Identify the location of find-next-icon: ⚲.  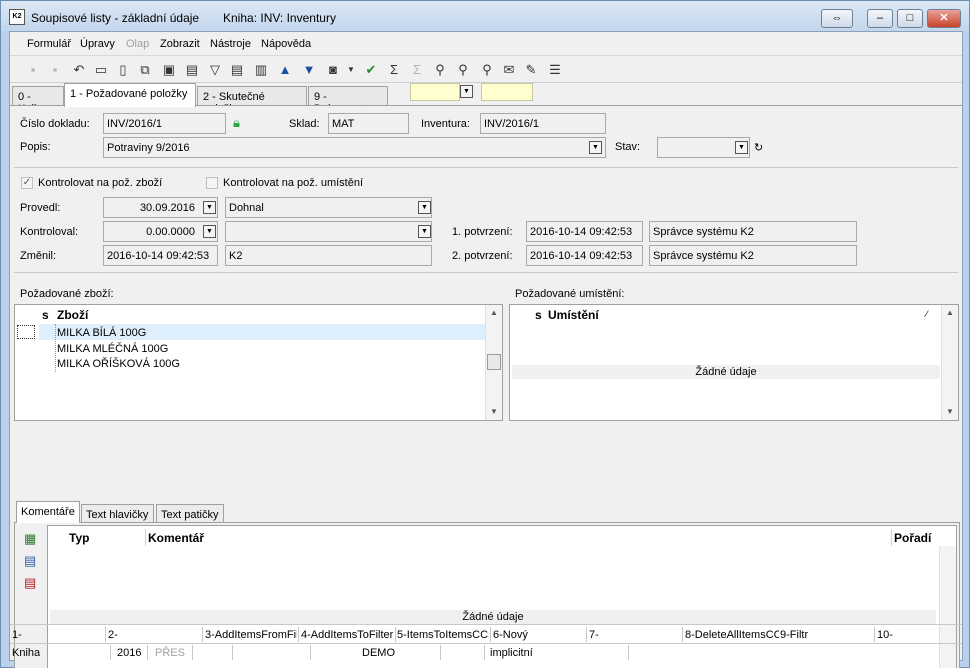
(463, 69).